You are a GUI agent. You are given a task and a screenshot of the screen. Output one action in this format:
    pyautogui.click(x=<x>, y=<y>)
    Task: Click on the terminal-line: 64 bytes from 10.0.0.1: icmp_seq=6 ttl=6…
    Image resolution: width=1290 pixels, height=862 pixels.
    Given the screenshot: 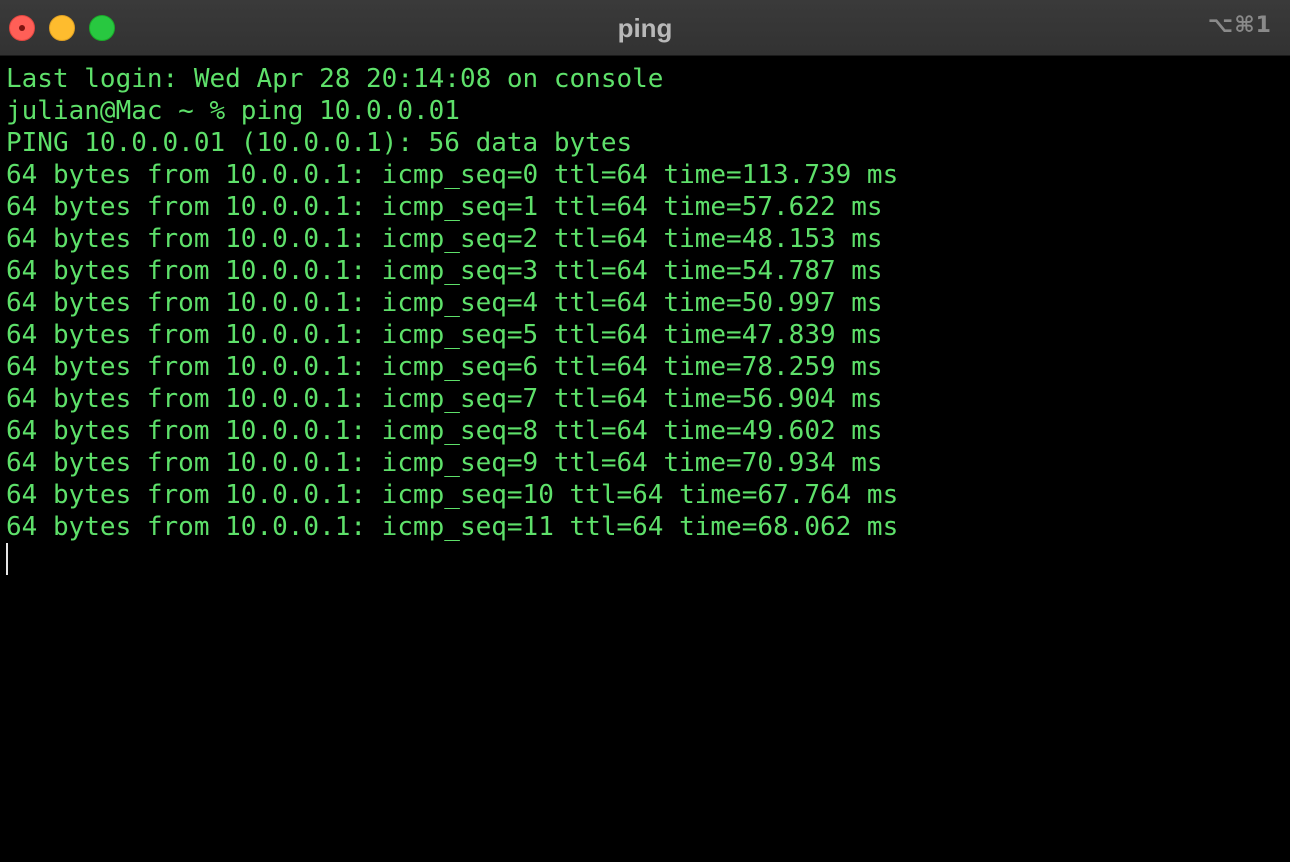 What is the action you would take?
    pyautogui.click(x=444, y=367)
    